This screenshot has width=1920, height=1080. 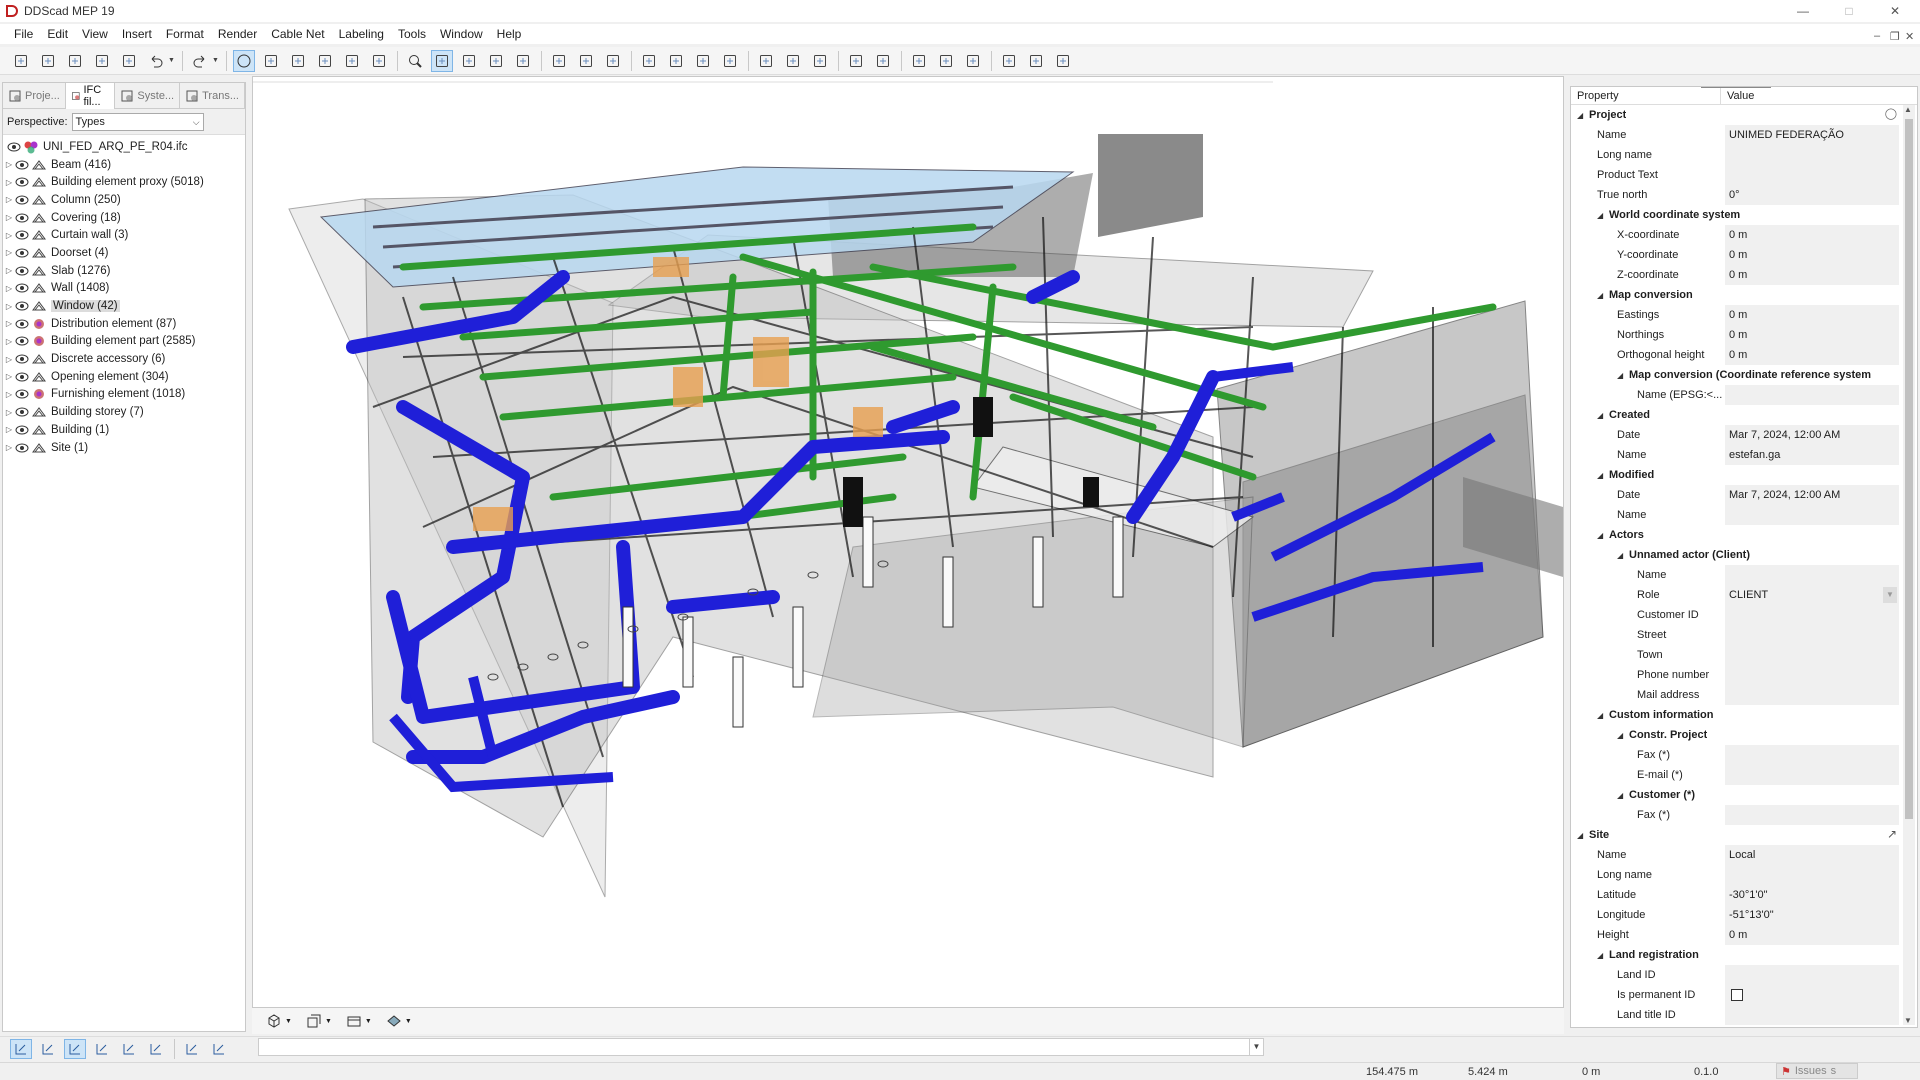 What do you see at coordinates (156, 1049) in the screenshot?
I see `axis-snap-button` at bounding box center [156, 1049].